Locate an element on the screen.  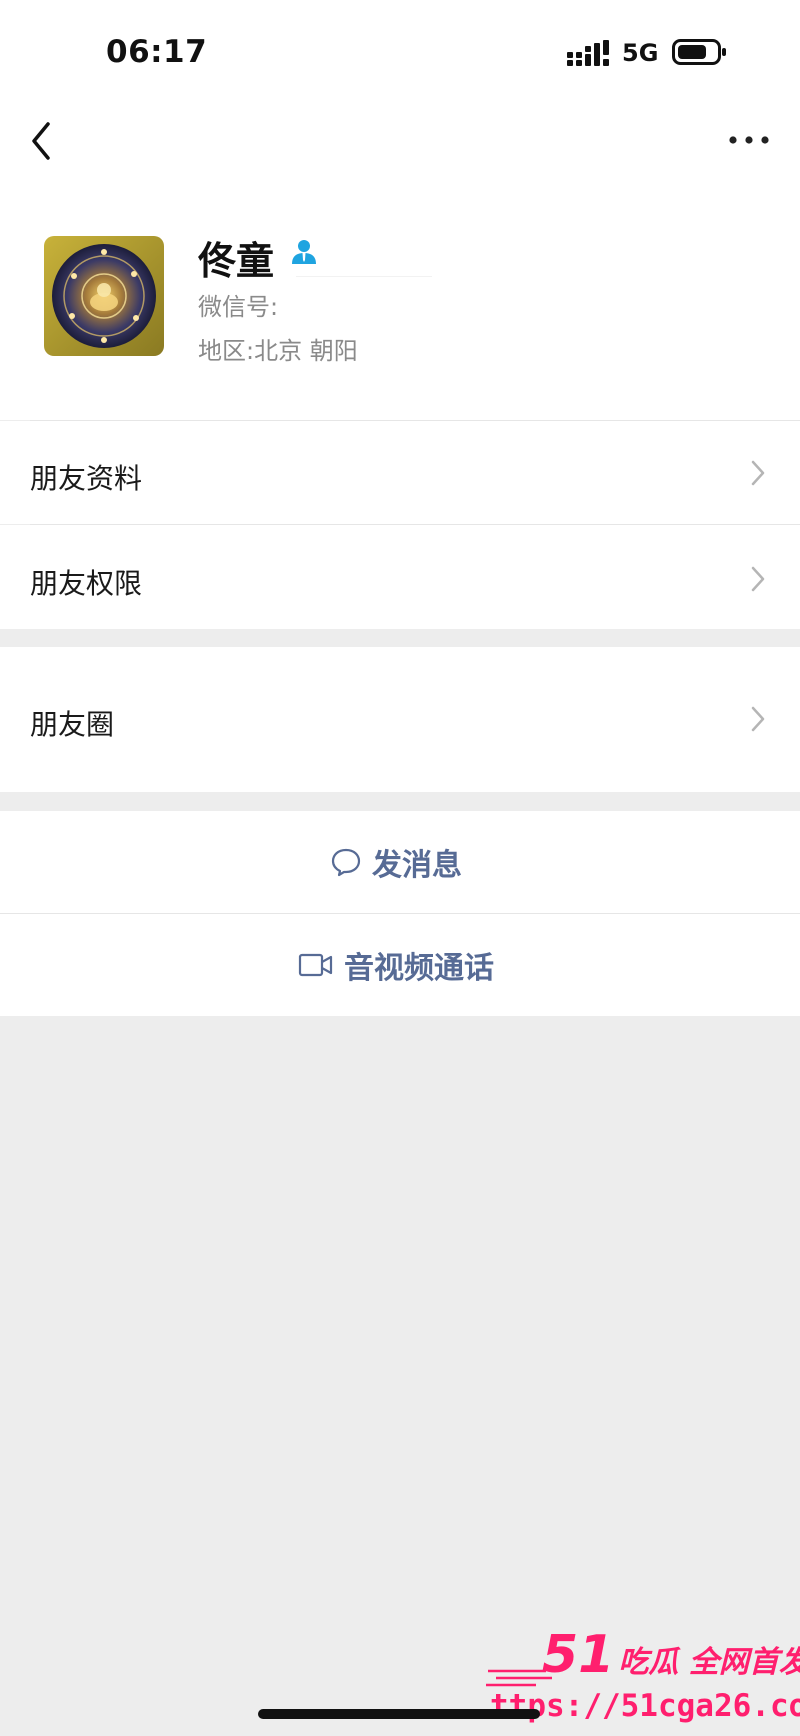
status-time: 06:17 is located at coordinates (157, 52).